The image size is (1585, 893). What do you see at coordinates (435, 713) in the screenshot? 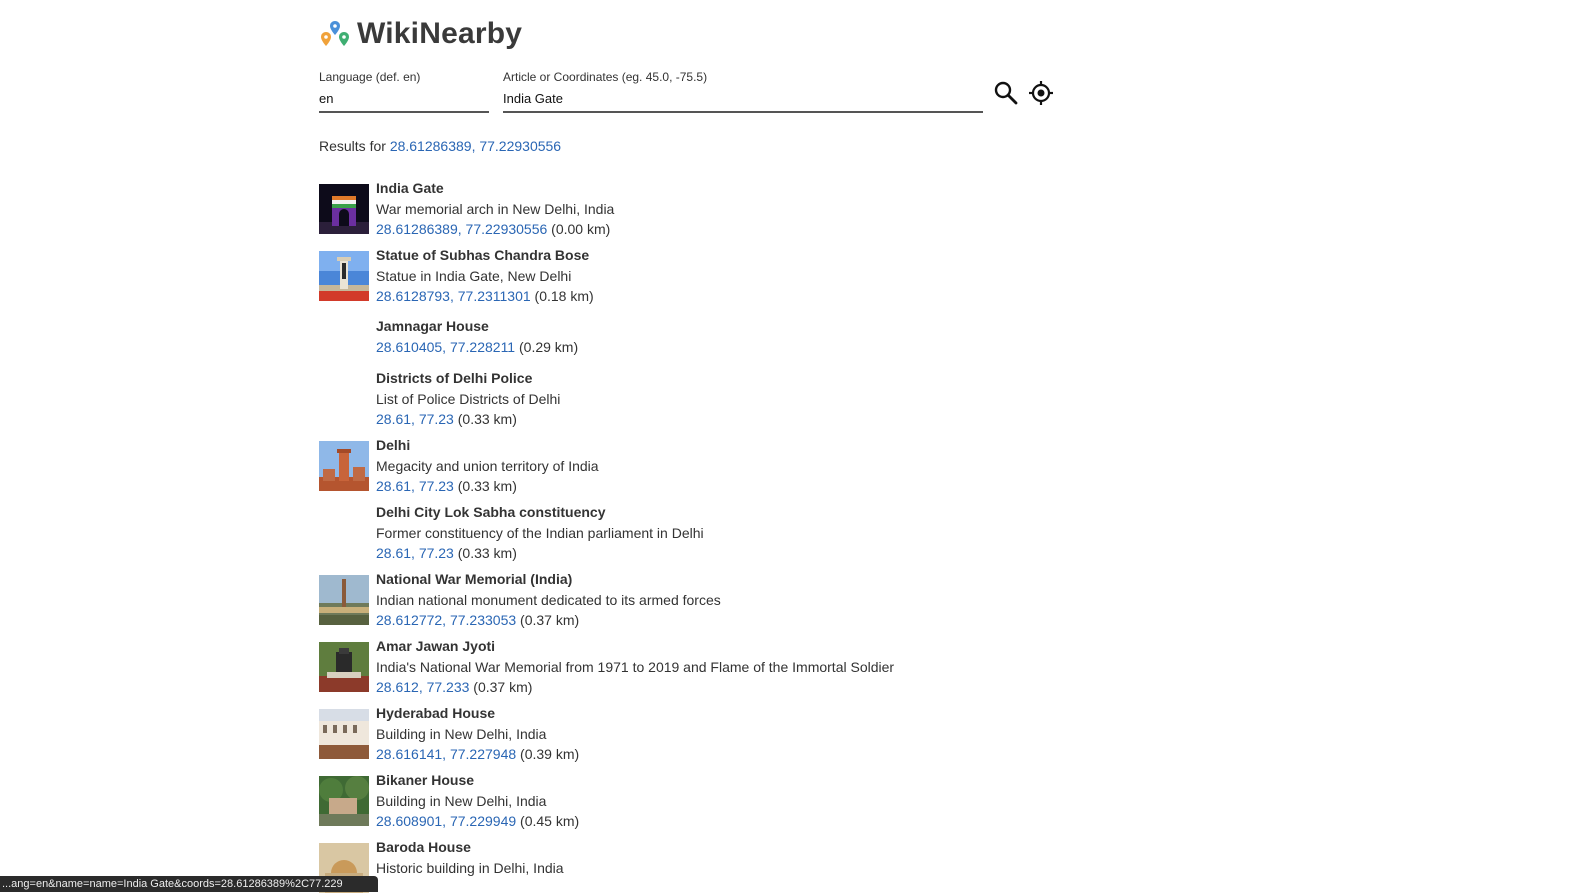
I see `result-title: Hyderabad House` at bounding box center [435, 713].